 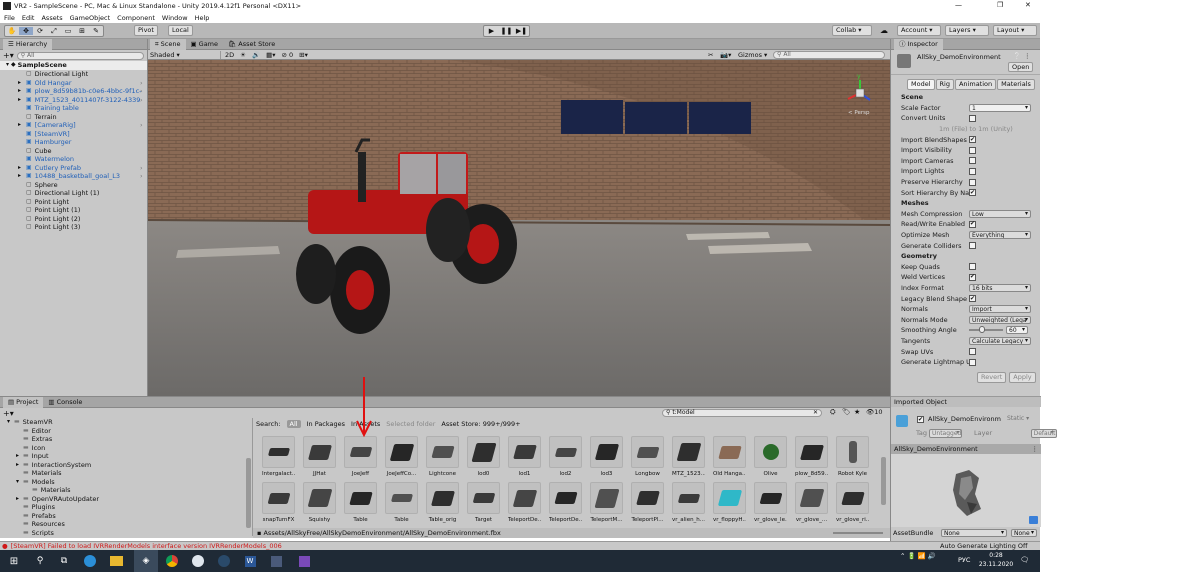 I want to click on maximize-button: ❐, so click(x=1000, y=5).